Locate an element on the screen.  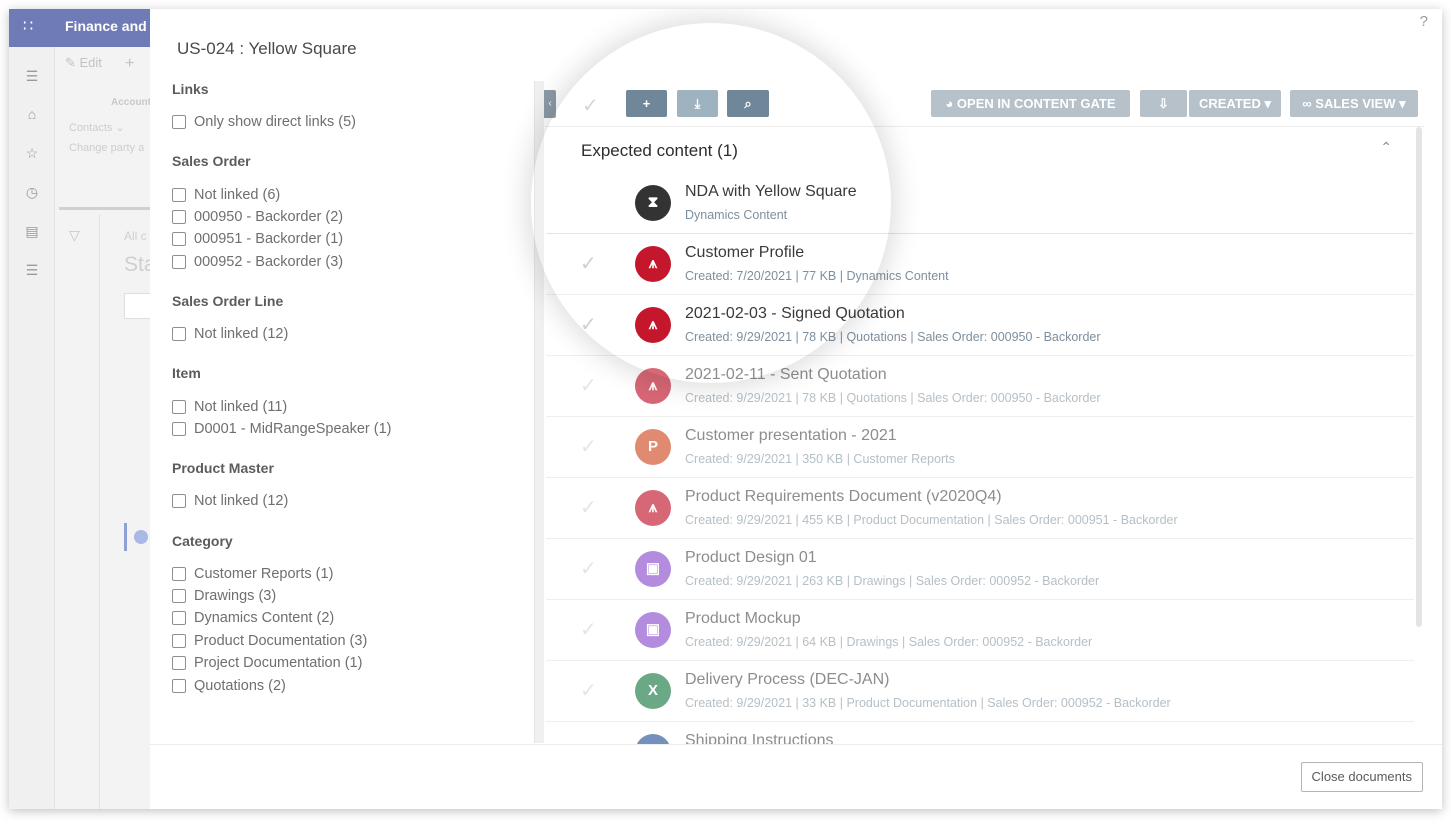
document-name: Delivery Process (DEC-JAN) is located at coordinates (787, 680).